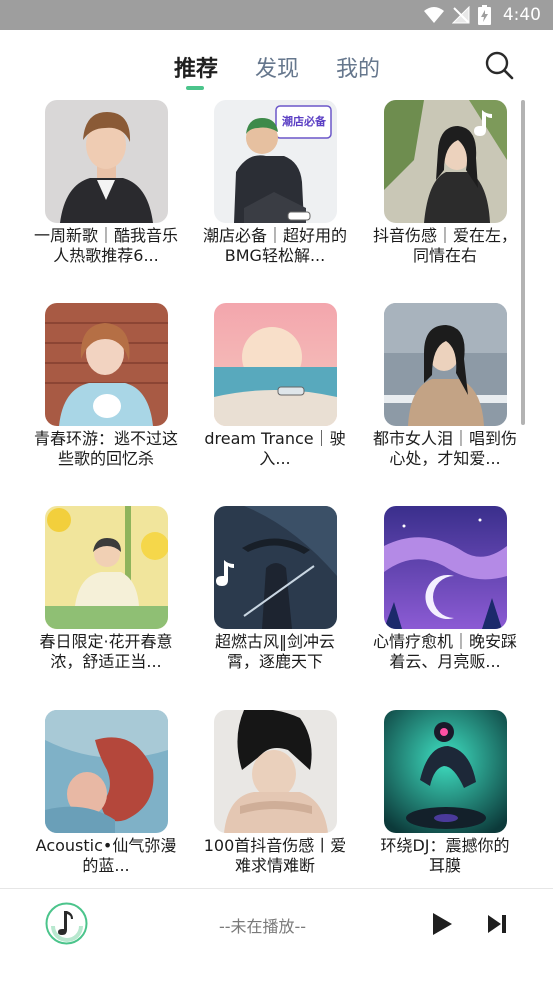 This screenshot has width=553, height=983. What do you see at coordinates (262, 926) in the screenshot?
I see `now-playing-text: --未在播放--` at bounding box center [262, 926].